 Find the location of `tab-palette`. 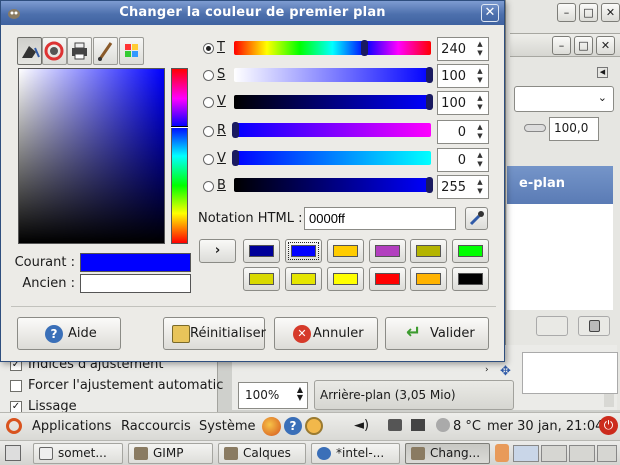

tab-palette is located at coordinates (131, 51).